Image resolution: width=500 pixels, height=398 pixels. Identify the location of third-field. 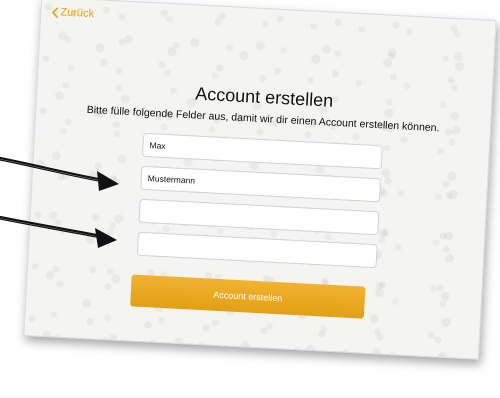
(259, 217).